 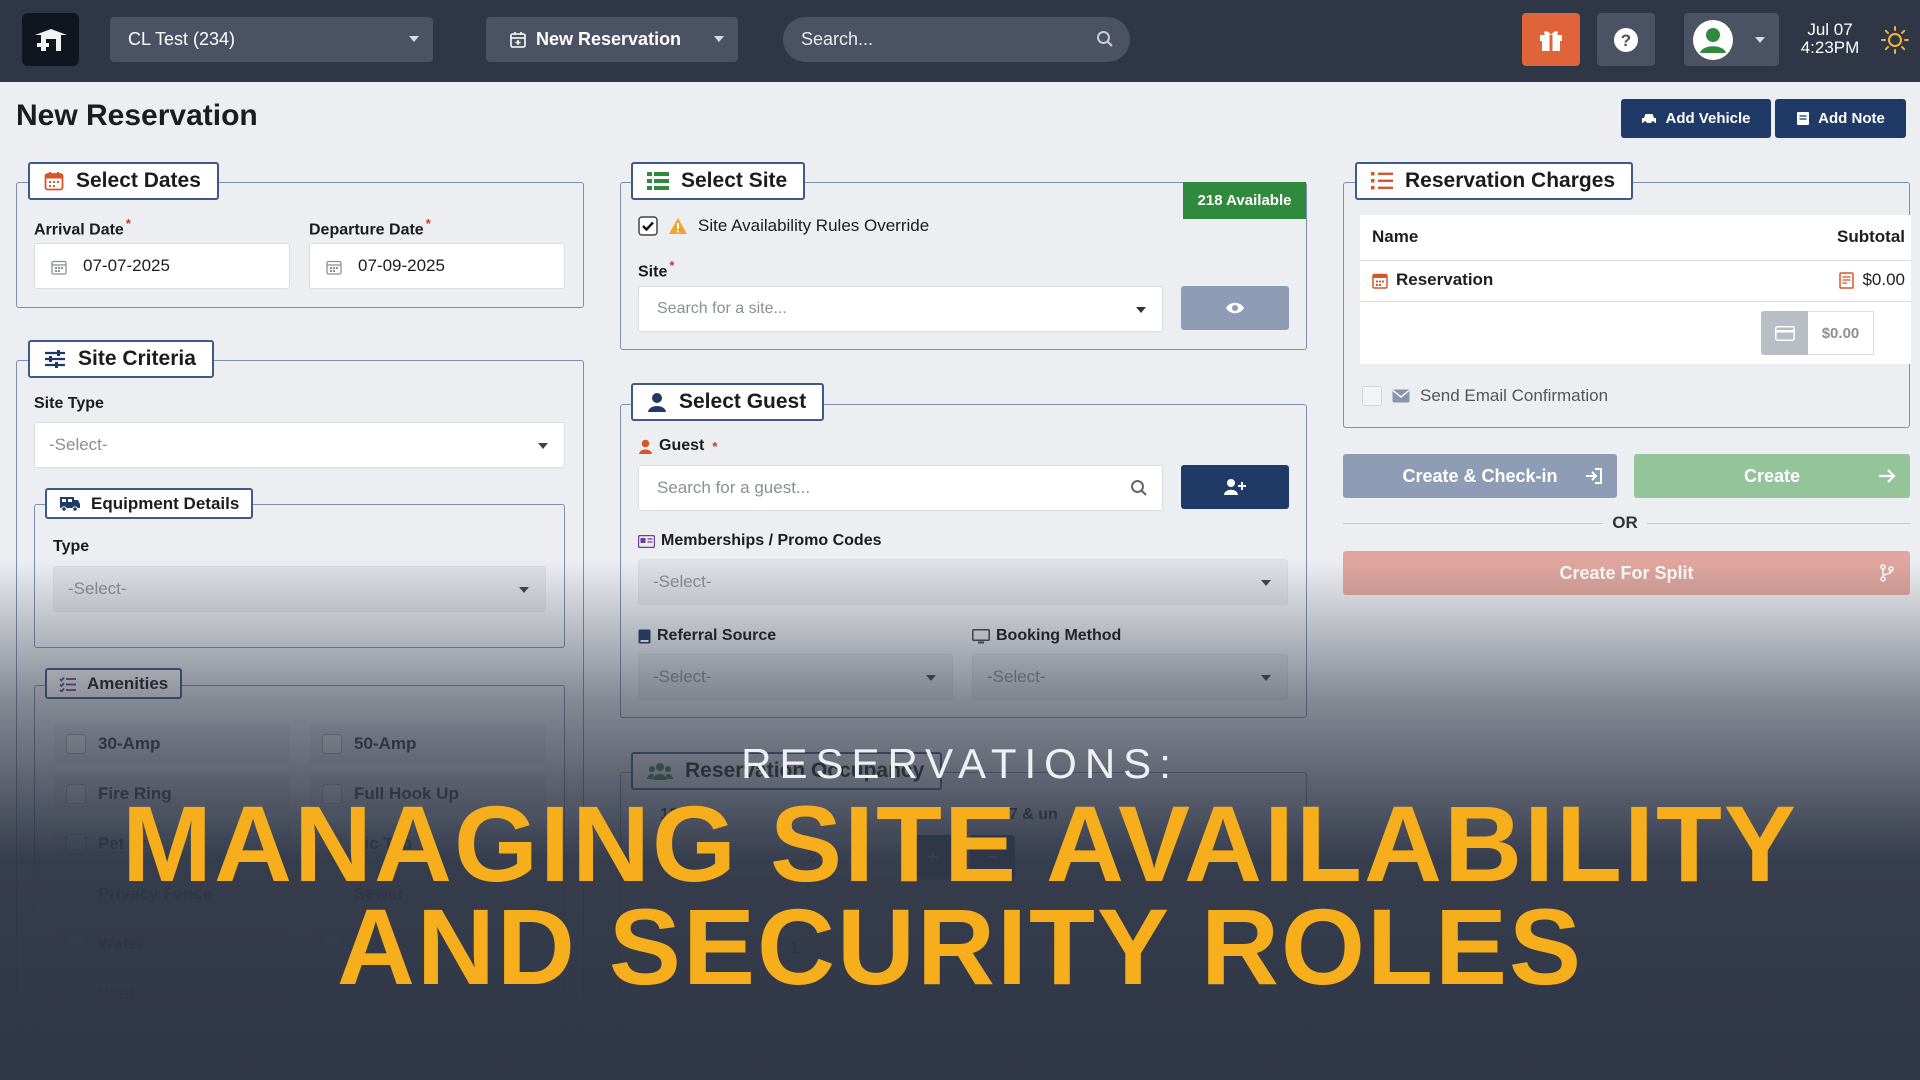 I want to click on override-checkbox-row: Site Availability Rules Override, so click(x=783, y=226).